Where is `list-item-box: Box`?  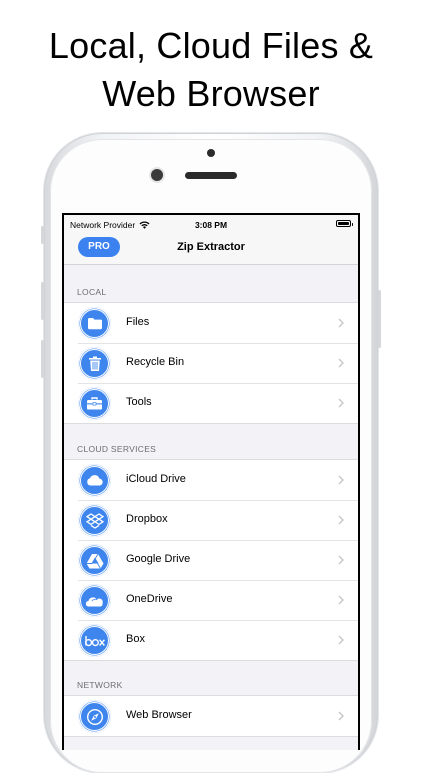 list-item-box: Box is located at coordinates (211, 640).